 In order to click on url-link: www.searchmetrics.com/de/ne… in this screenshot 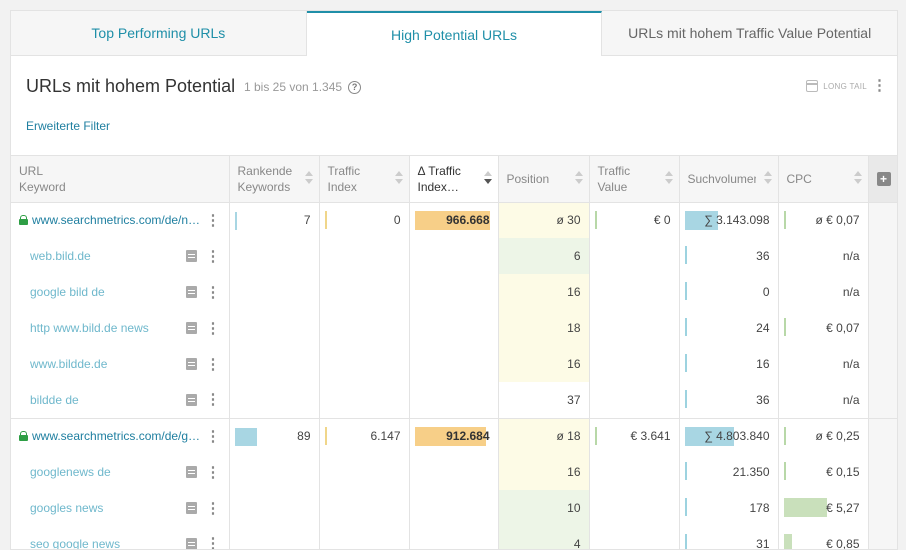, I will do `click(117, 220)`.